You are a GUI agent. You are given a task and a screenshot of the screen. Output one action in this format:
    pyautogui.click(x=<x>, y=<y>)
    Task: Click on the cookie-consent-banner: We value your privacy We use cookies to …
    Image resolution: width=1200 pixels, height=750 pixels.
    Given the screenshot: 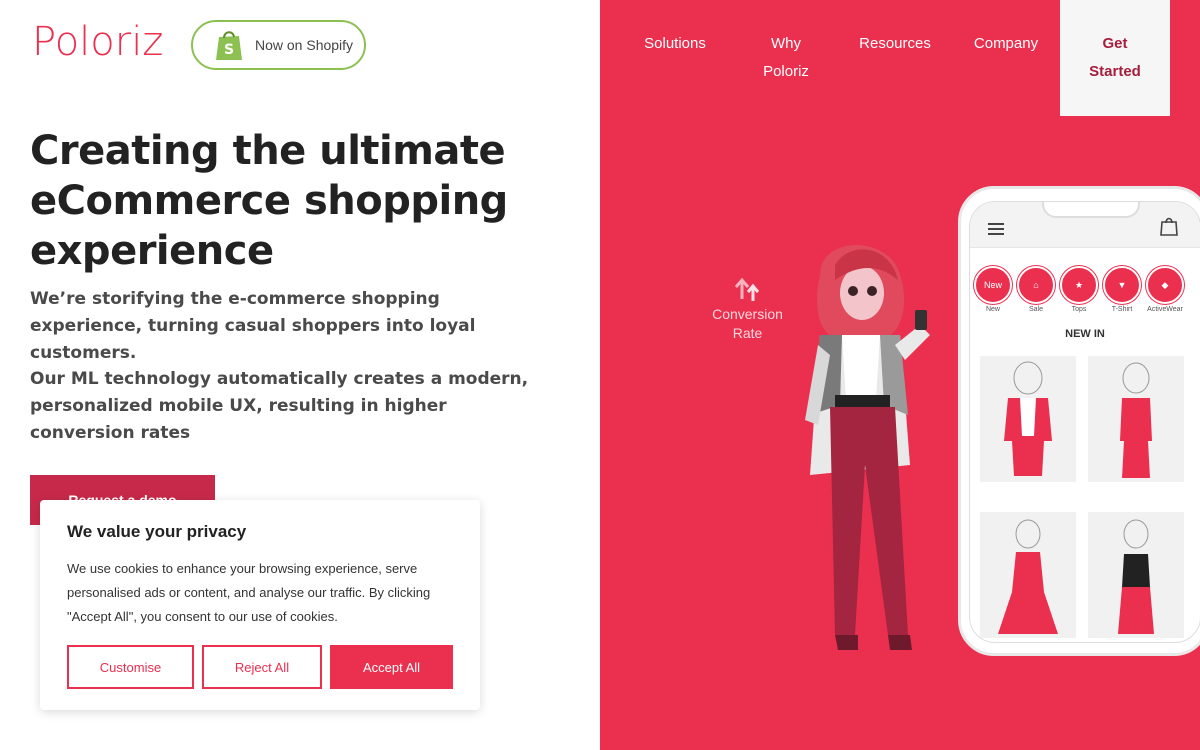 What is the action you would take?
    pyautogui.click(x=260, y=605)
    